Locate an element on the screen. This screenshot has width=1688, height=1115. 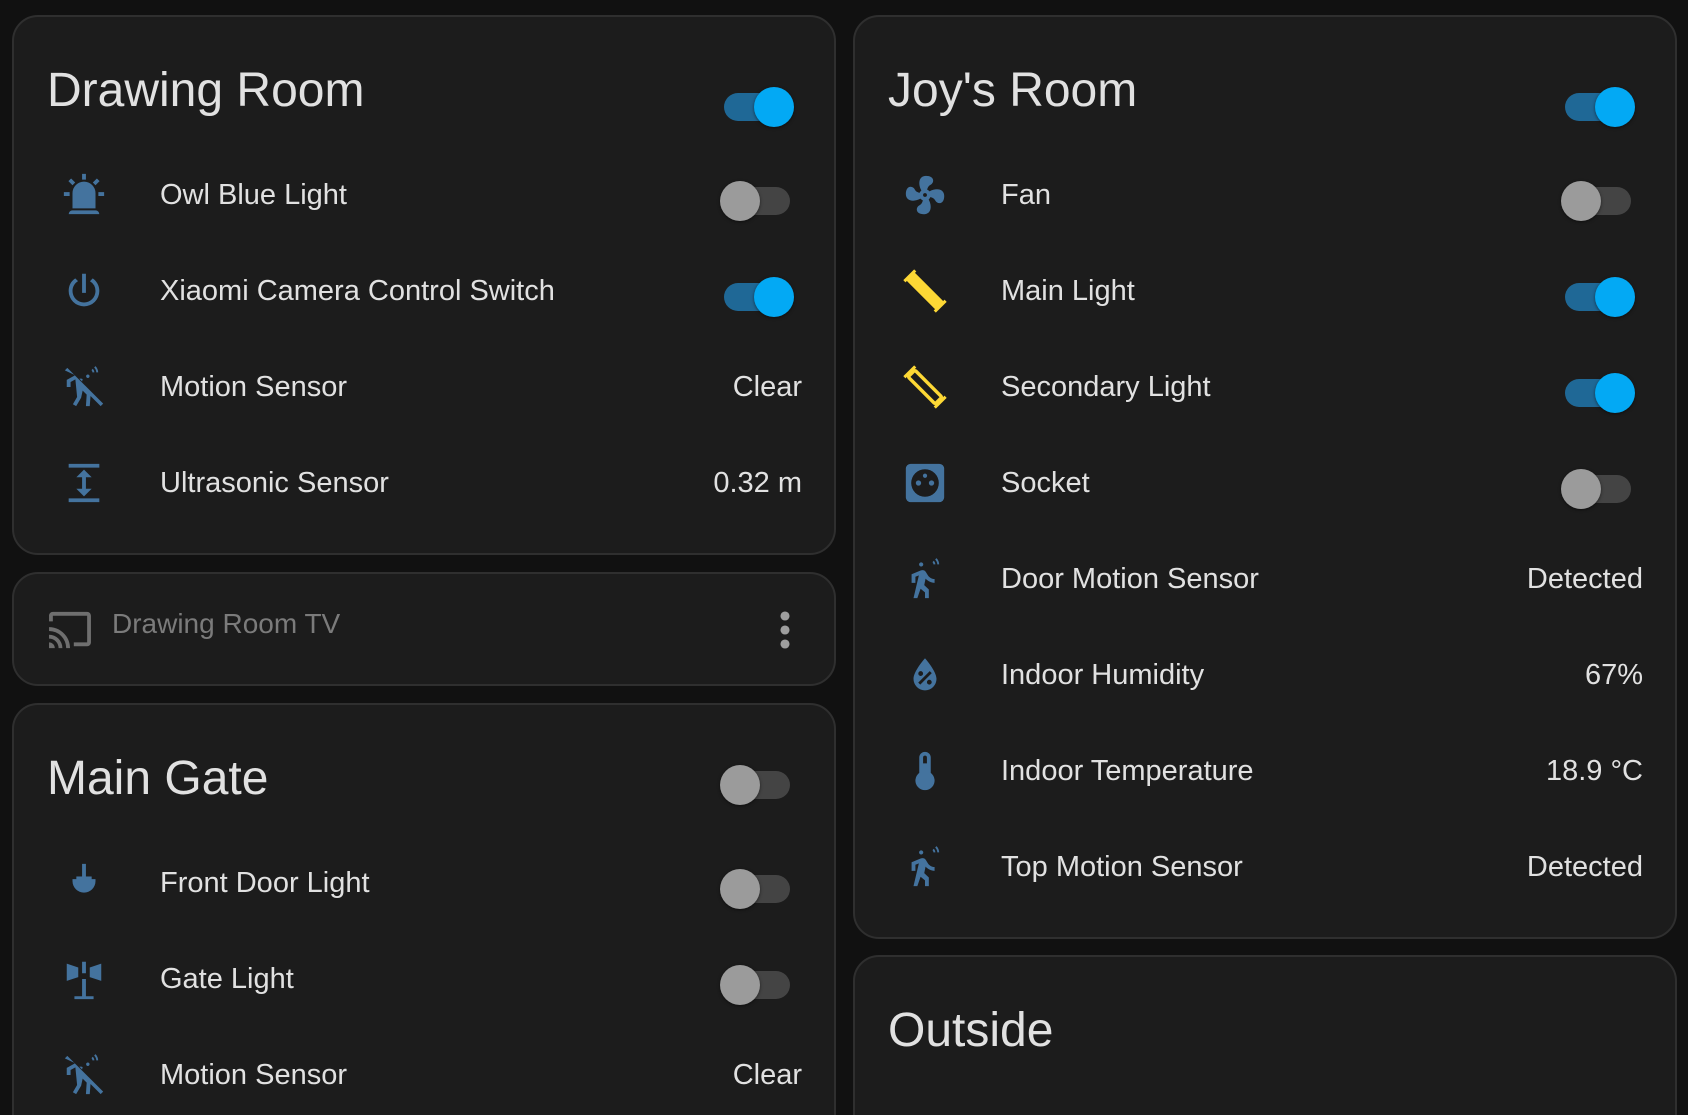
drawing-room-title: Drawing Room is located at coordinates (206, 90).